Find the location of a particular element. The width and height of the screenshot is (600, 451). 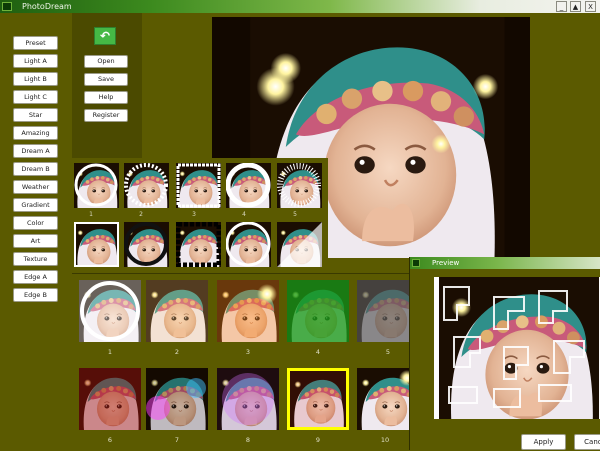

preview-window: Preview Apply Cancel is located at coordinates (504, 353).